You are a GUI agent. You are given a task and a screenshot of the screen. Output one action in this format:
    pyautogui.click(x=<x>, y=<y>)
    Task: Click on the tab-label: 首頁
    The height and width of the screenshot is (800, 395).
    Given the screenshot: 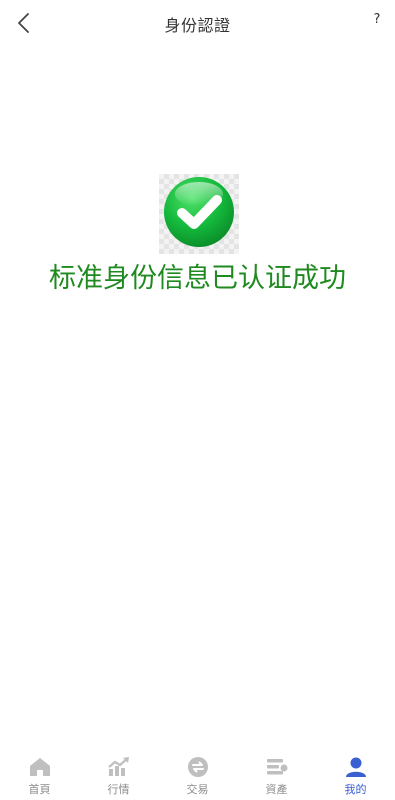 What is the action you would take?
    pyautogui.click(x=39, y=789)
    